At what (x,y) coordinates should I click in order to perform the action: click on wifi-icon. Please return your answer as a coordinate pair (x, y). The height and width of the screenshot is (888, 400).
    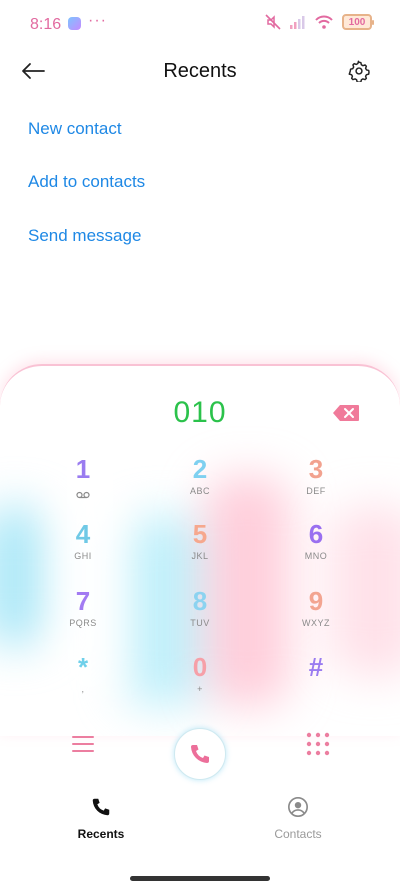
    Looking at the image, I should click on (324, 22).